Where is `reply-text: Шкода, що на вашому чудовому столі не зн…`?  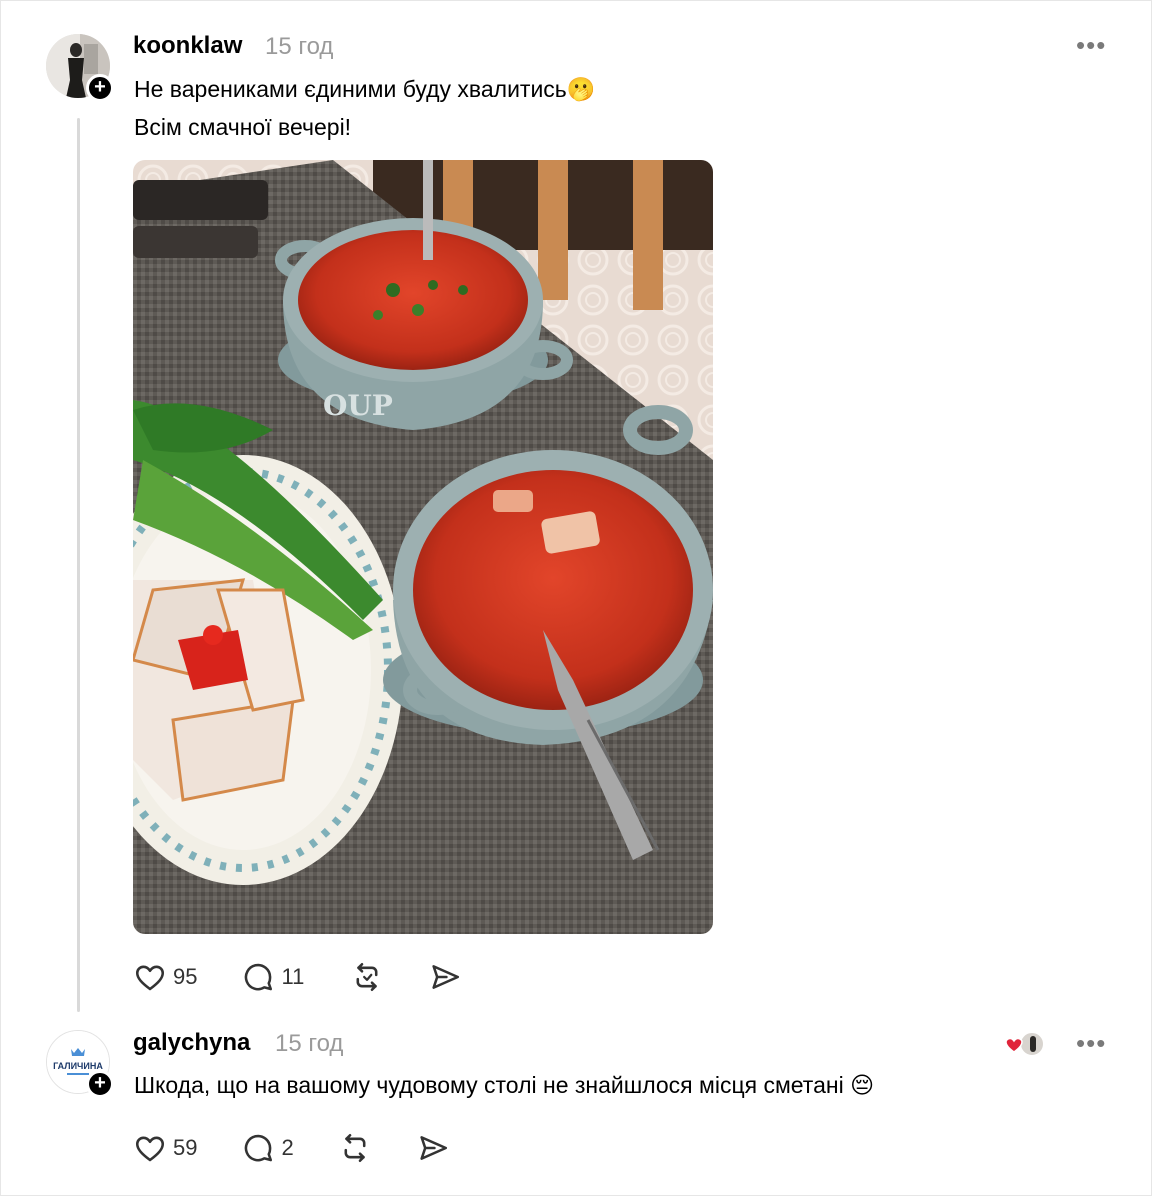
reply-text: Шкода, що на вашому чудовому столі не зн… is located at coordinates (504, 1085).